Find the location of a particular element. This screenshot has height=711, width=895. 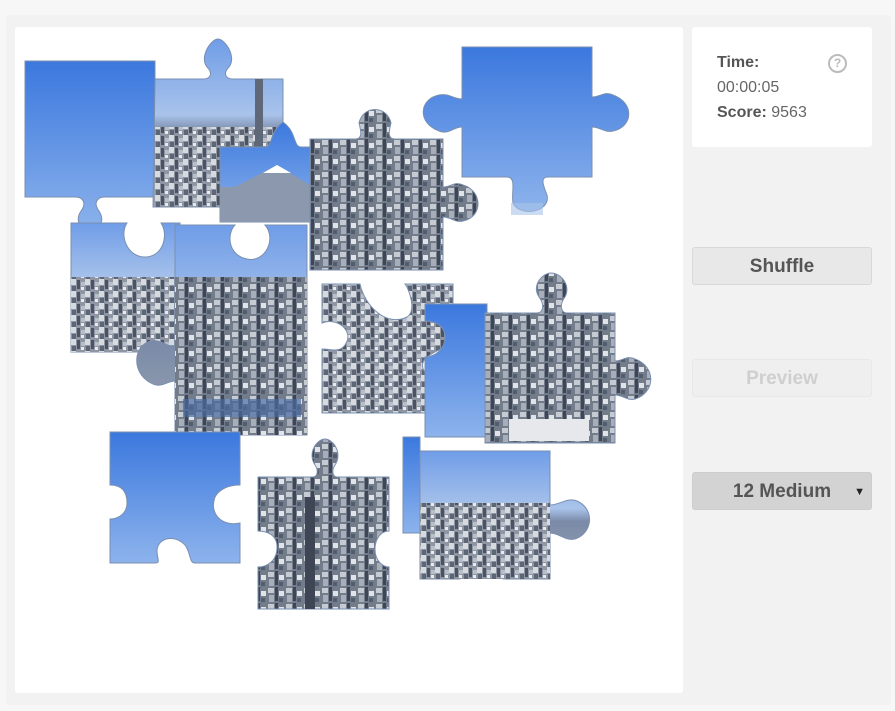

puzzle-piece-mountain is located at coordinates (496, 508).